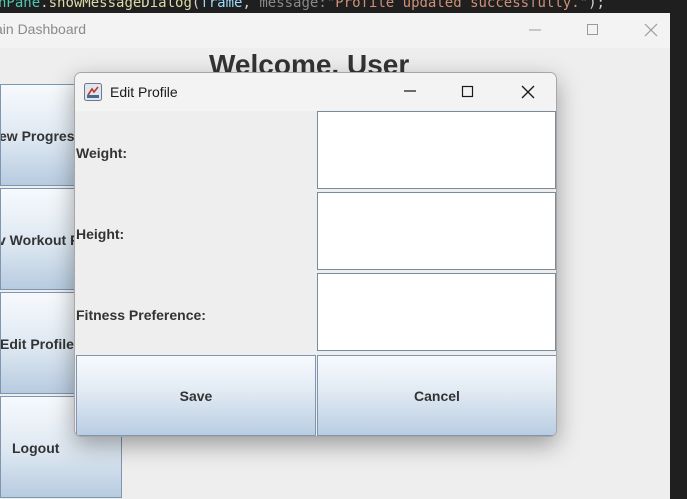 The width and height of the screenshot is (687, 499). I want to click on code-token: showMessageDialog, so click(120, 5).